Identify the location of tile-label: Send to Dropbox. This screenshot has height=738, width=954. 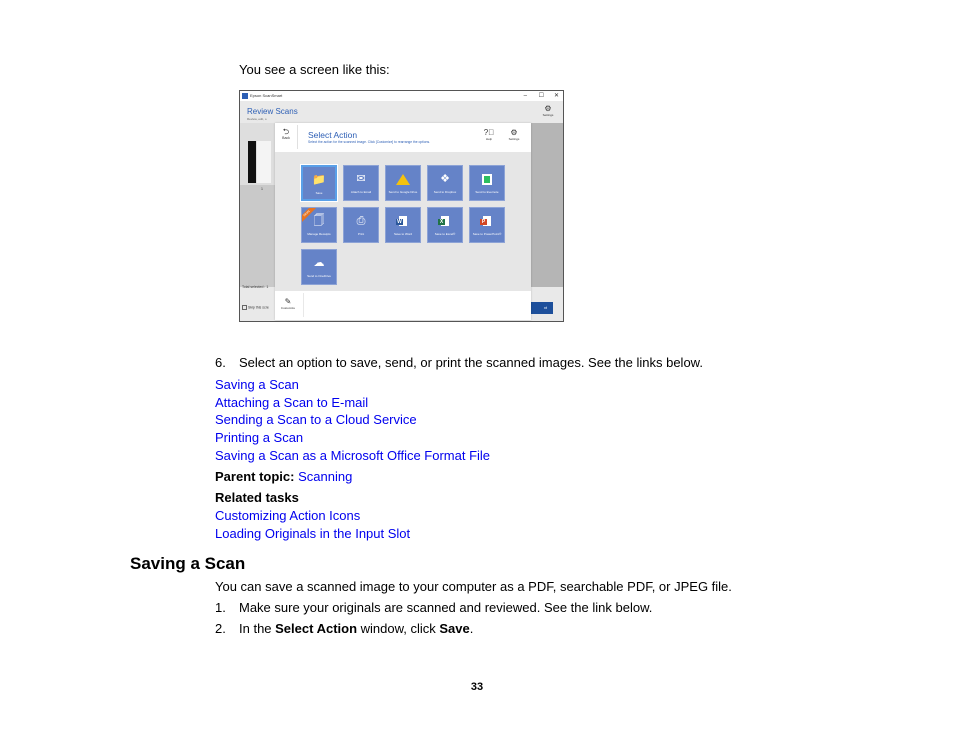
(445, 192).